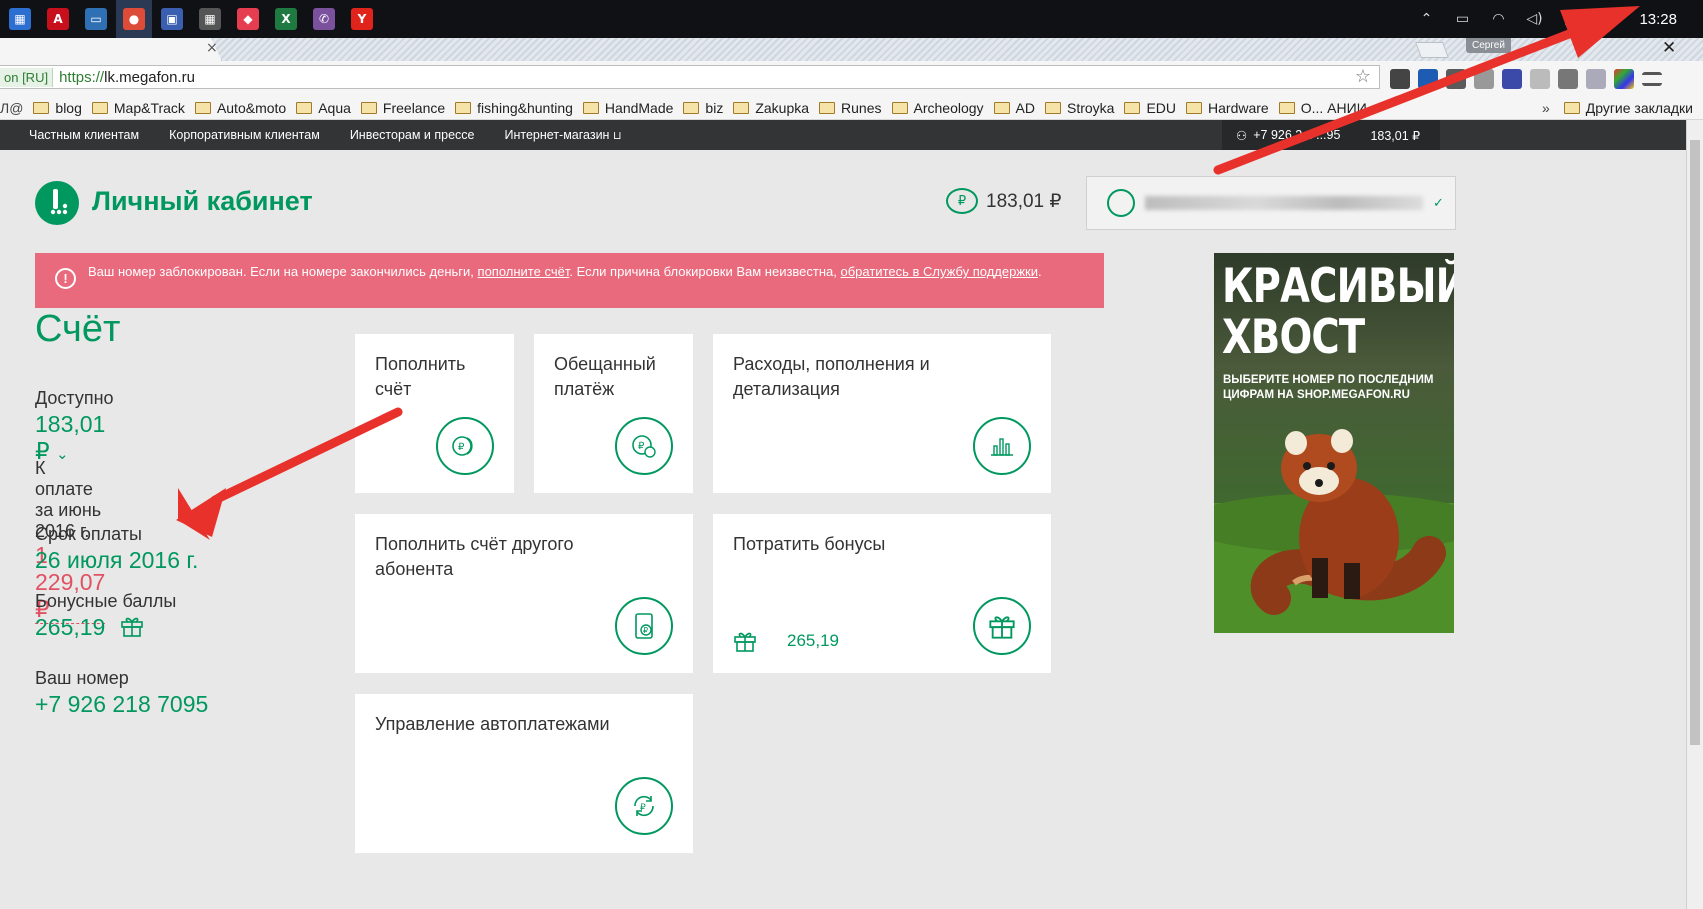  Describe the element at coordinates (127, 77) in the screenshot. I see `url-text: https://lk.megafon.ru` at that location.